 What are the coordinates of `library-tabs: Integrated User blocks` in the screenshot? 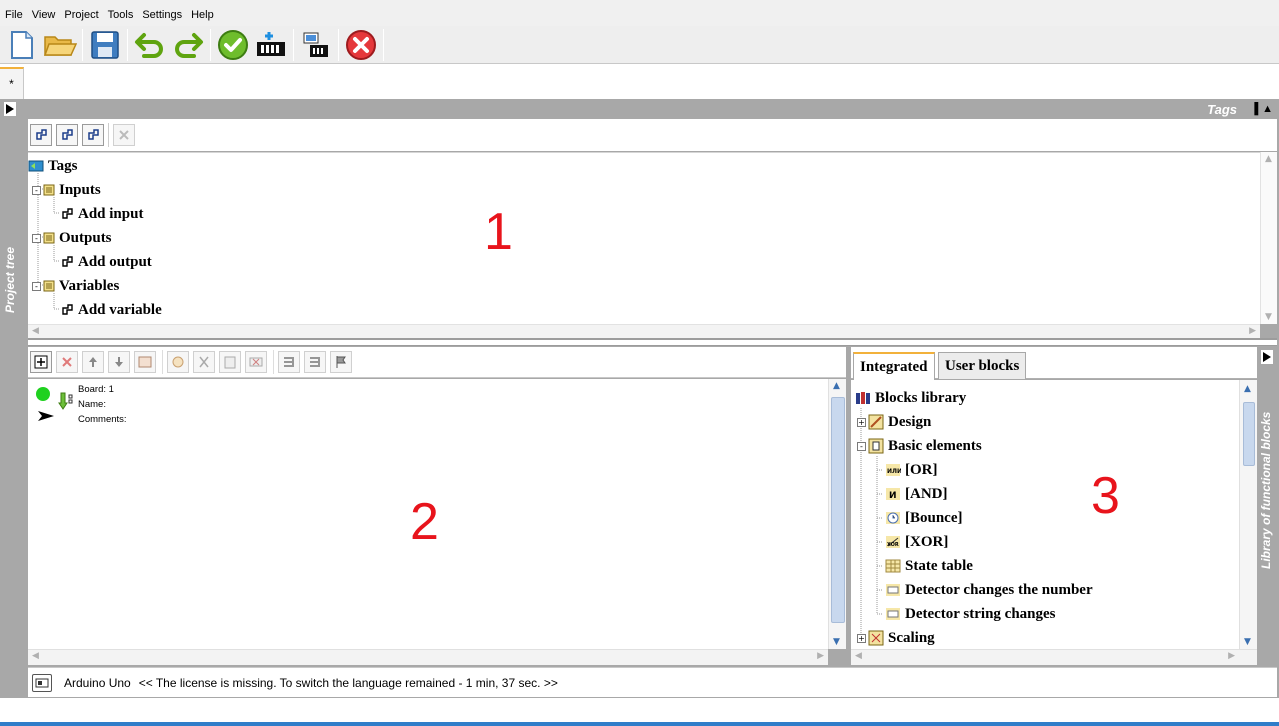 It's located at (1054, 363).